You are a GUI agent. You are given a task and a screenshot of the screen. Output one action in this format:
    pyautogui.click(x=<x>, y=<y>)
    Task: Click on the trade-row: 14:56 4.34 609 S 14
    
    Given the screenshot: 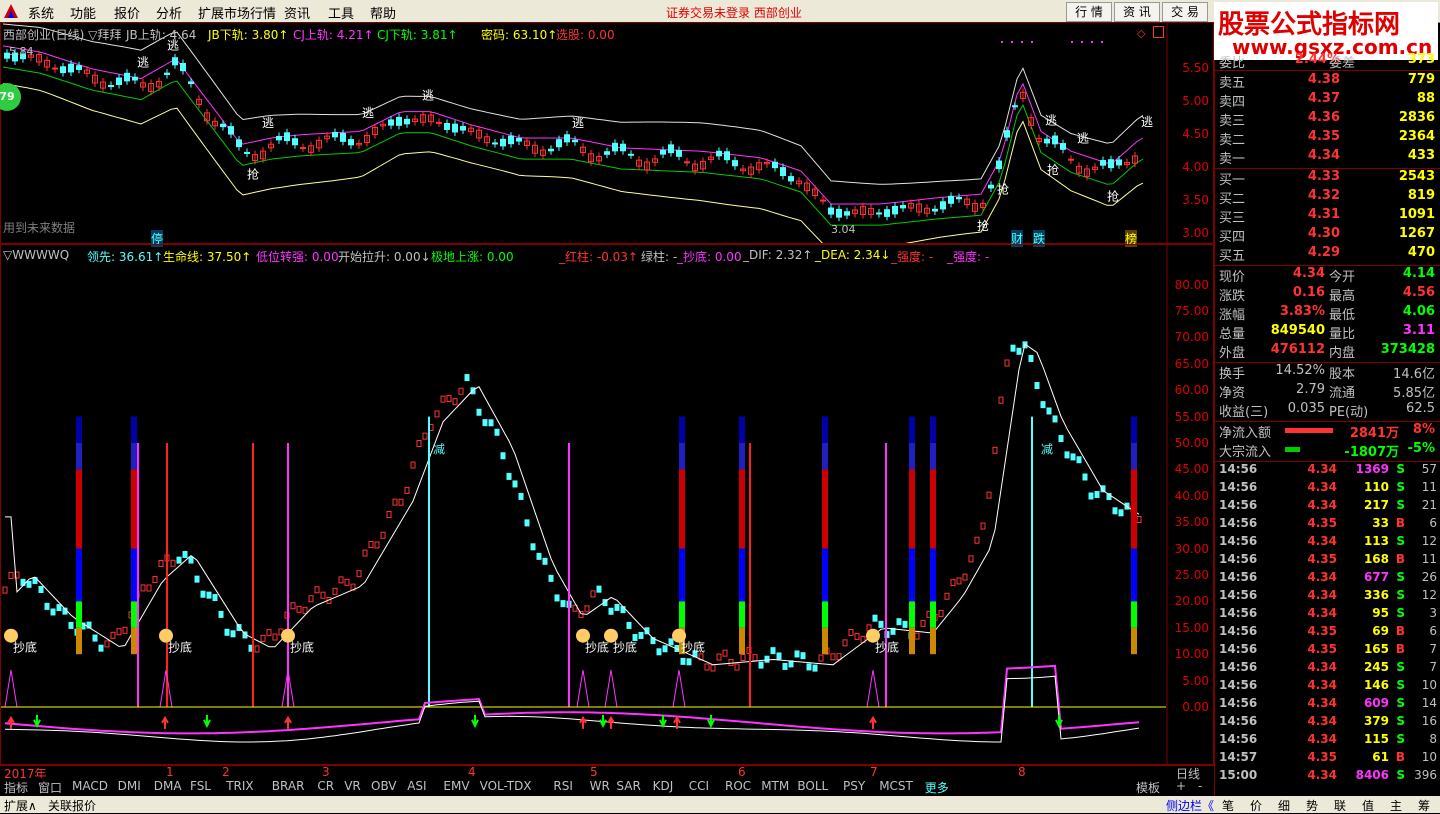 What is the action you would take?
    pyautogui.click(x=1327, y=705)
    